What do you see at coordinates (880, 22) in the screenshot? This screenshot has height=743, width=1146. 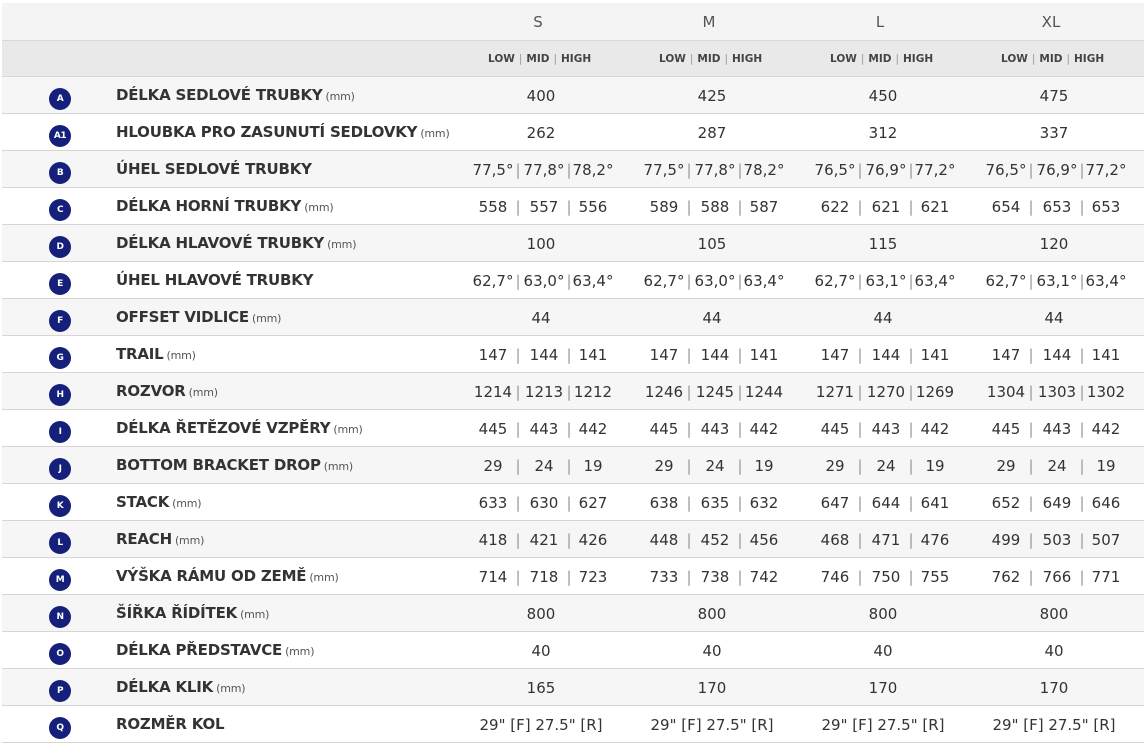 I see `size-label-l: L` at bounding box center [880, 22].